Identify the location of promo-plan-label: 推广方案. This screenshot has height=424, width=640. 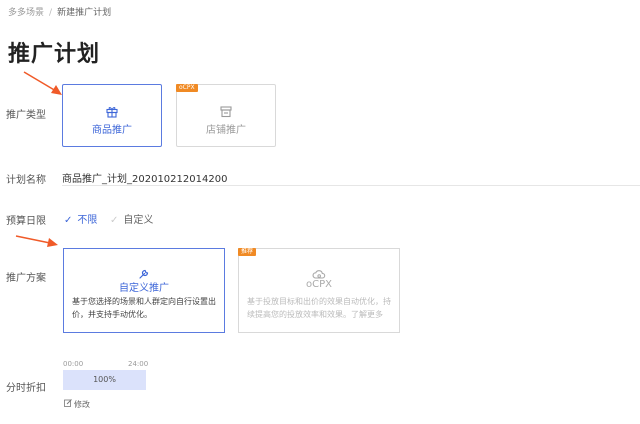
(26, 278).